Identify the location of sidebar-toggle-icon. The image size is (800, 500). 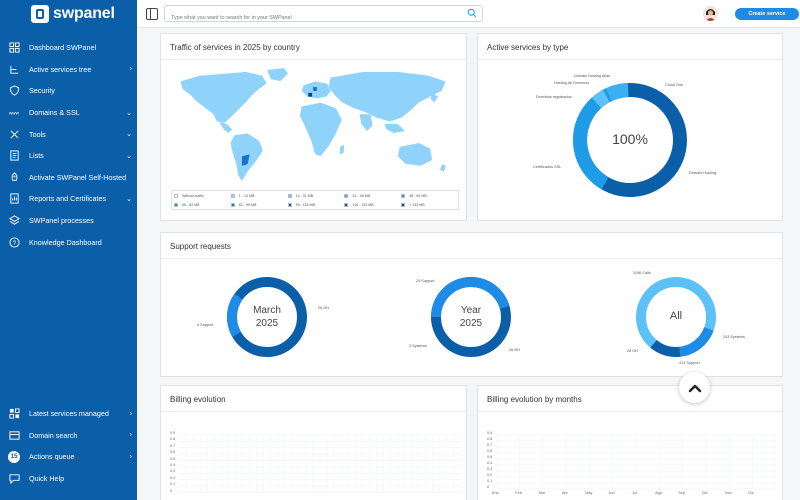
(152, 14).